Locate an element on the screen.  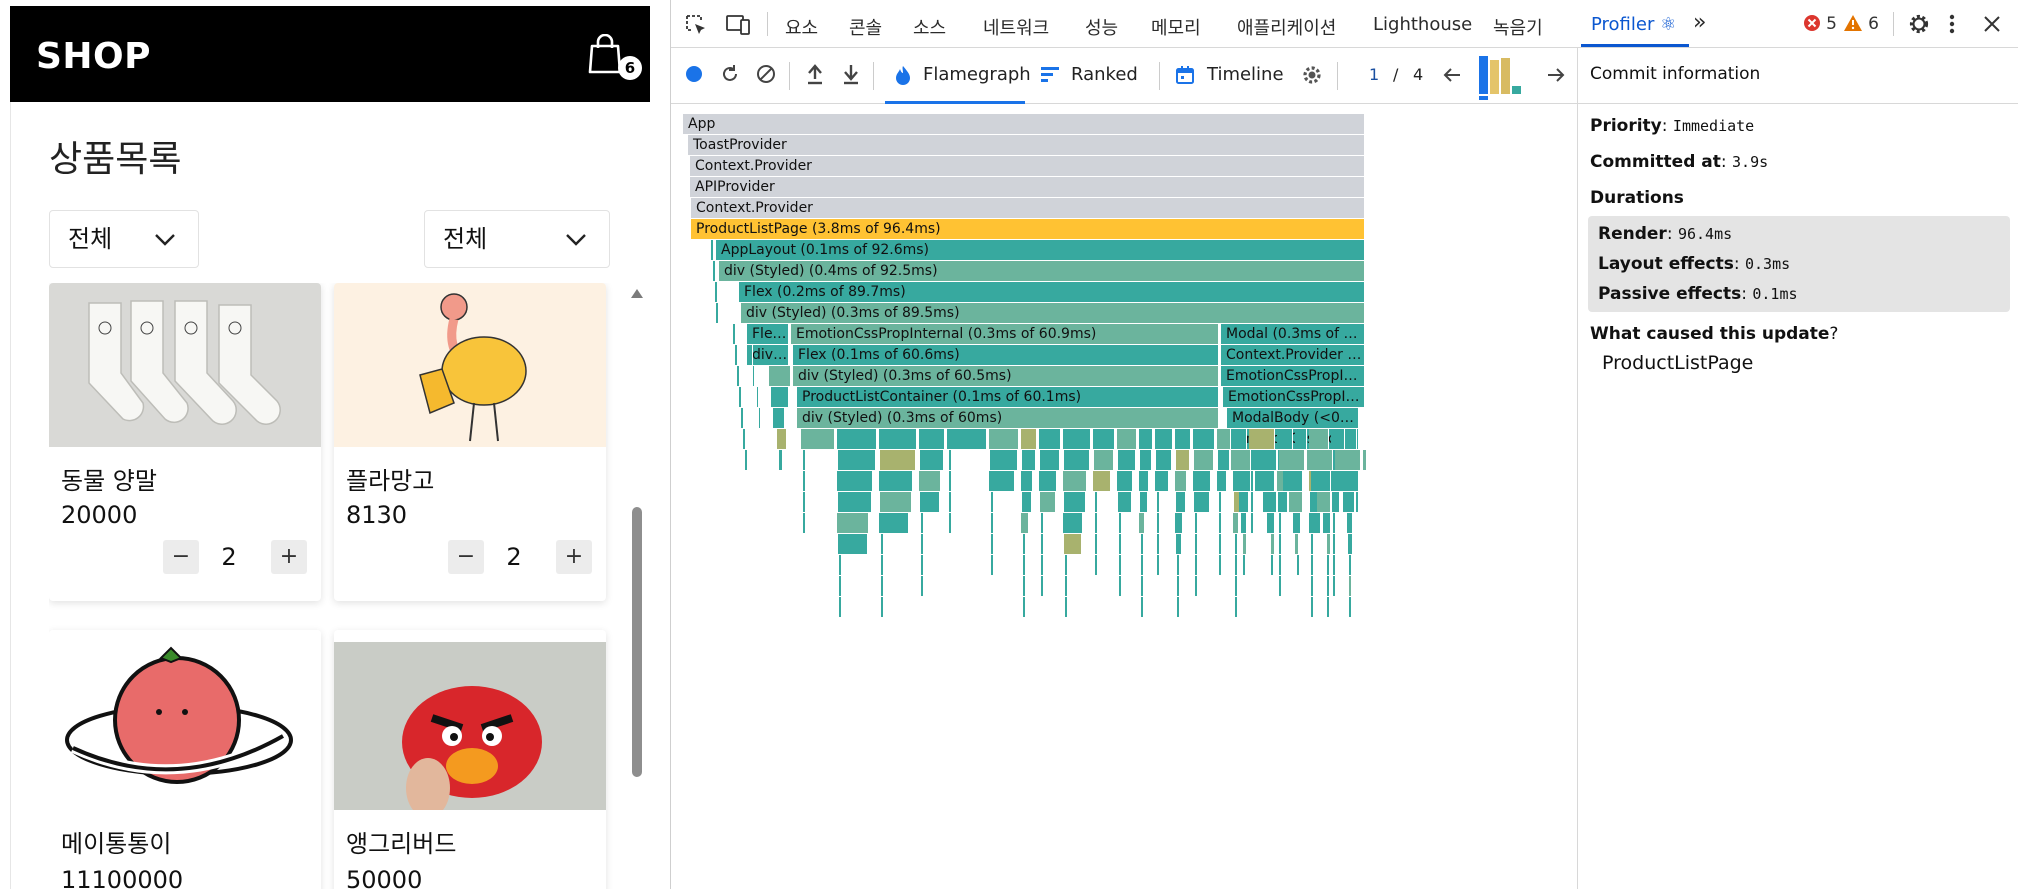
product-card: 메이통통이 11100000 is located at coordinates (185, 759).